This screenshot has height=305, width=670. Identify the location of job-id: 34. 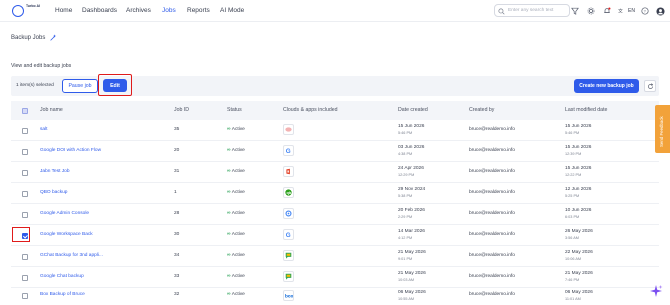
(177, 255).